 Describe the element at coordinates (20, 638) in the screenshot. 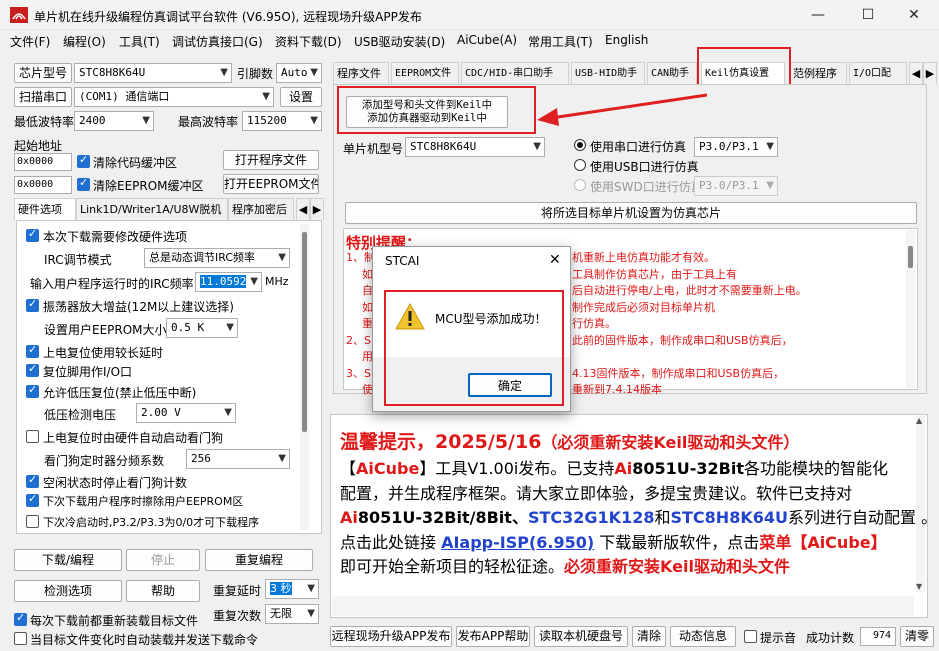

I see `auto-reload-checkbox` at that location.